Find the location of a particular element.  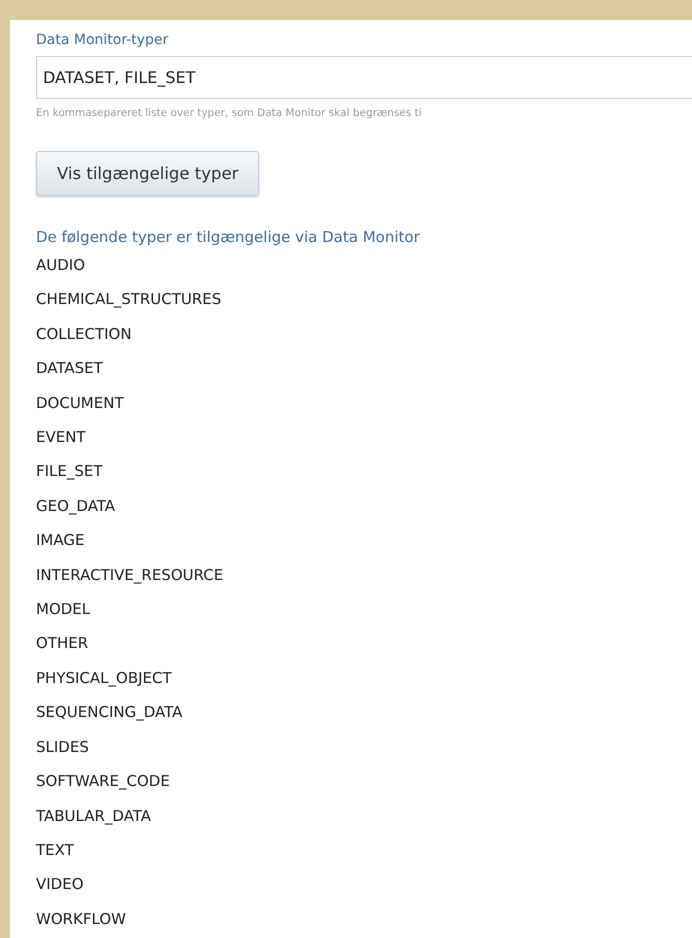

type-item: AUDIO is located at coordinates (61, 265).